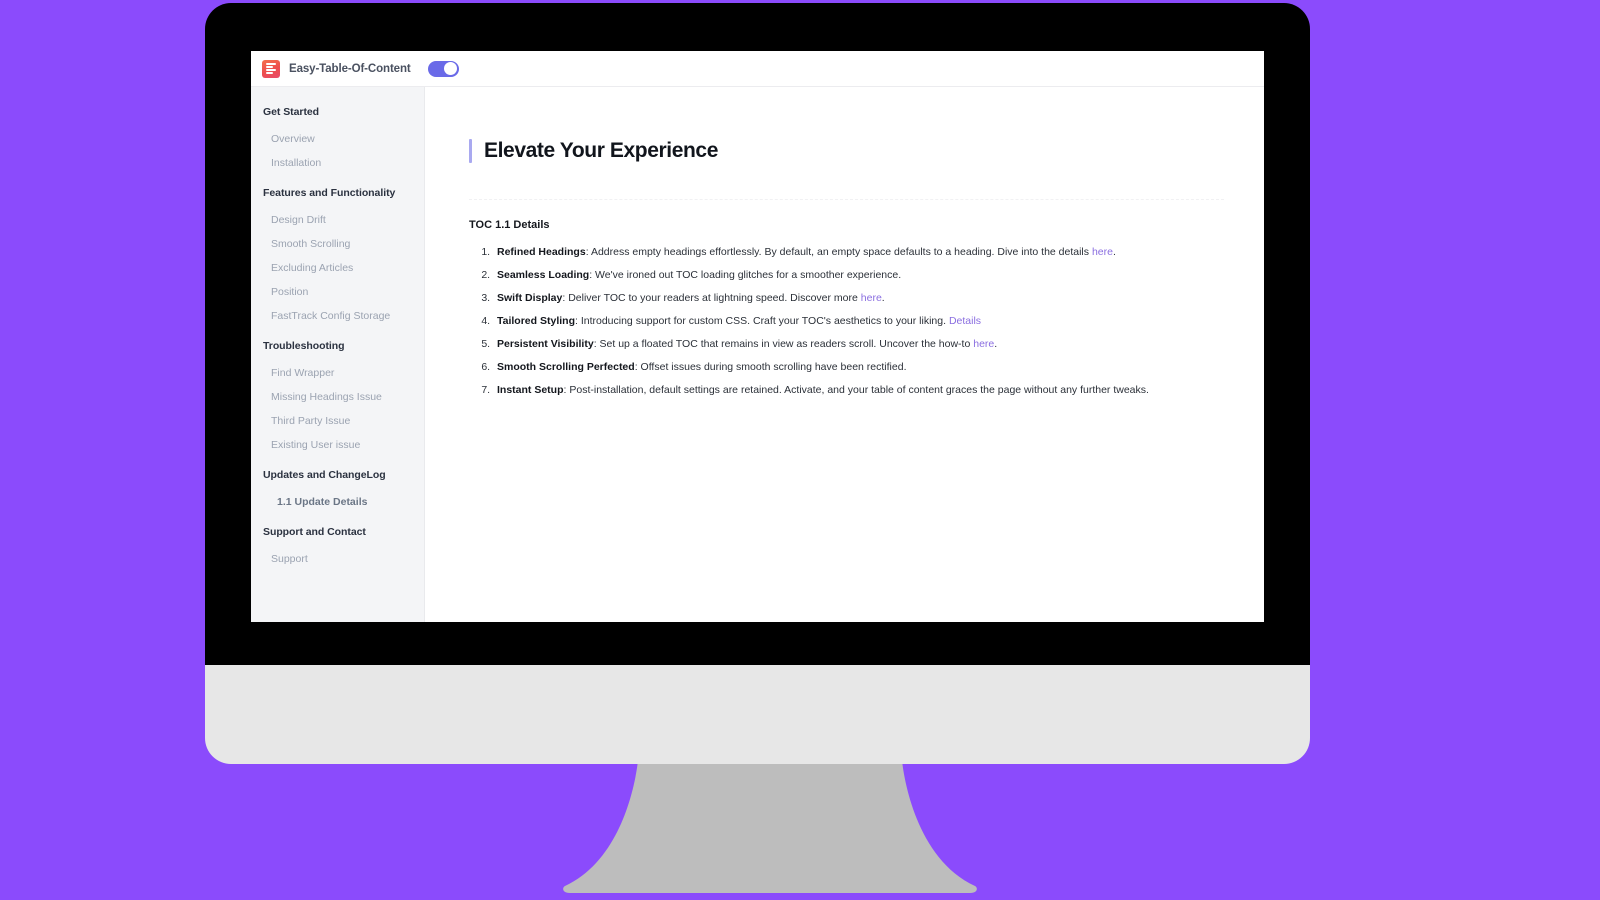 Image resolution: width=1600 pixels, height=900 pixels. Describe the element at coordinates (757, 69) in the screenshot. I see `app-topbar: Easy-Table-Of-Content` at that location.